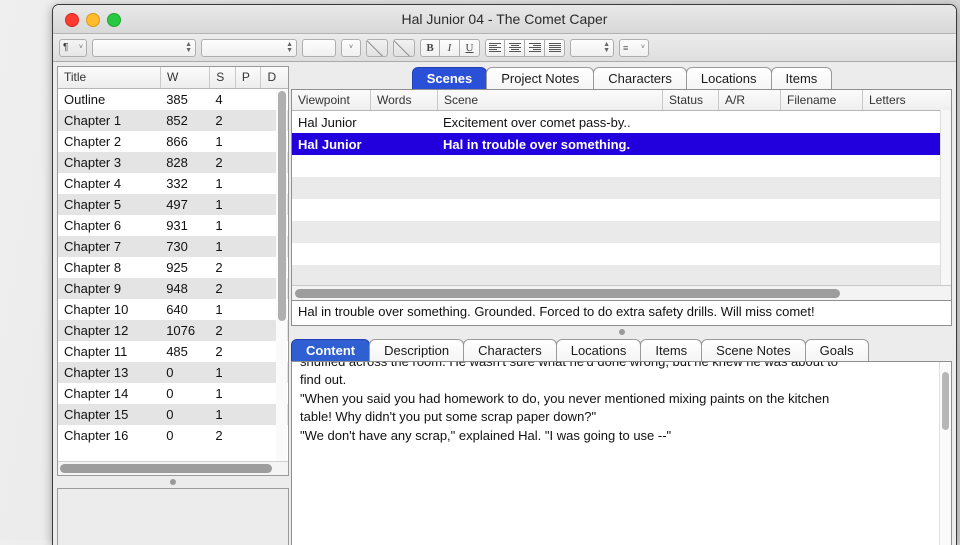  I want to click on editor-vertical-scroll-thumb, so click(945, 401).